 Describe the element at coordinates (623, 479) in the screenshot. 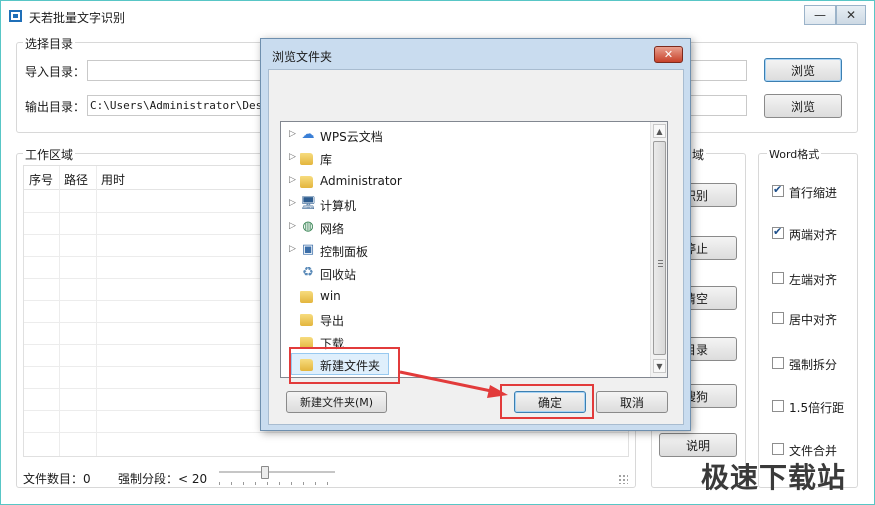

I see `resize-grip` at that location.